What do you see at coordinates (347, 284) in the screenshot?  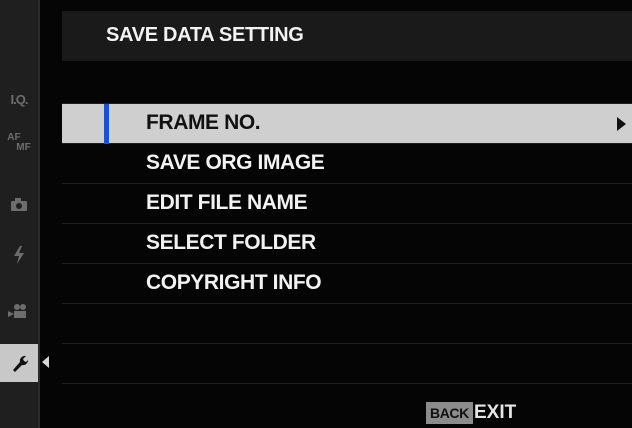 I see `menu-item-copyright-info: COPYRIGHT INFO` at bounding box center [347, 284].